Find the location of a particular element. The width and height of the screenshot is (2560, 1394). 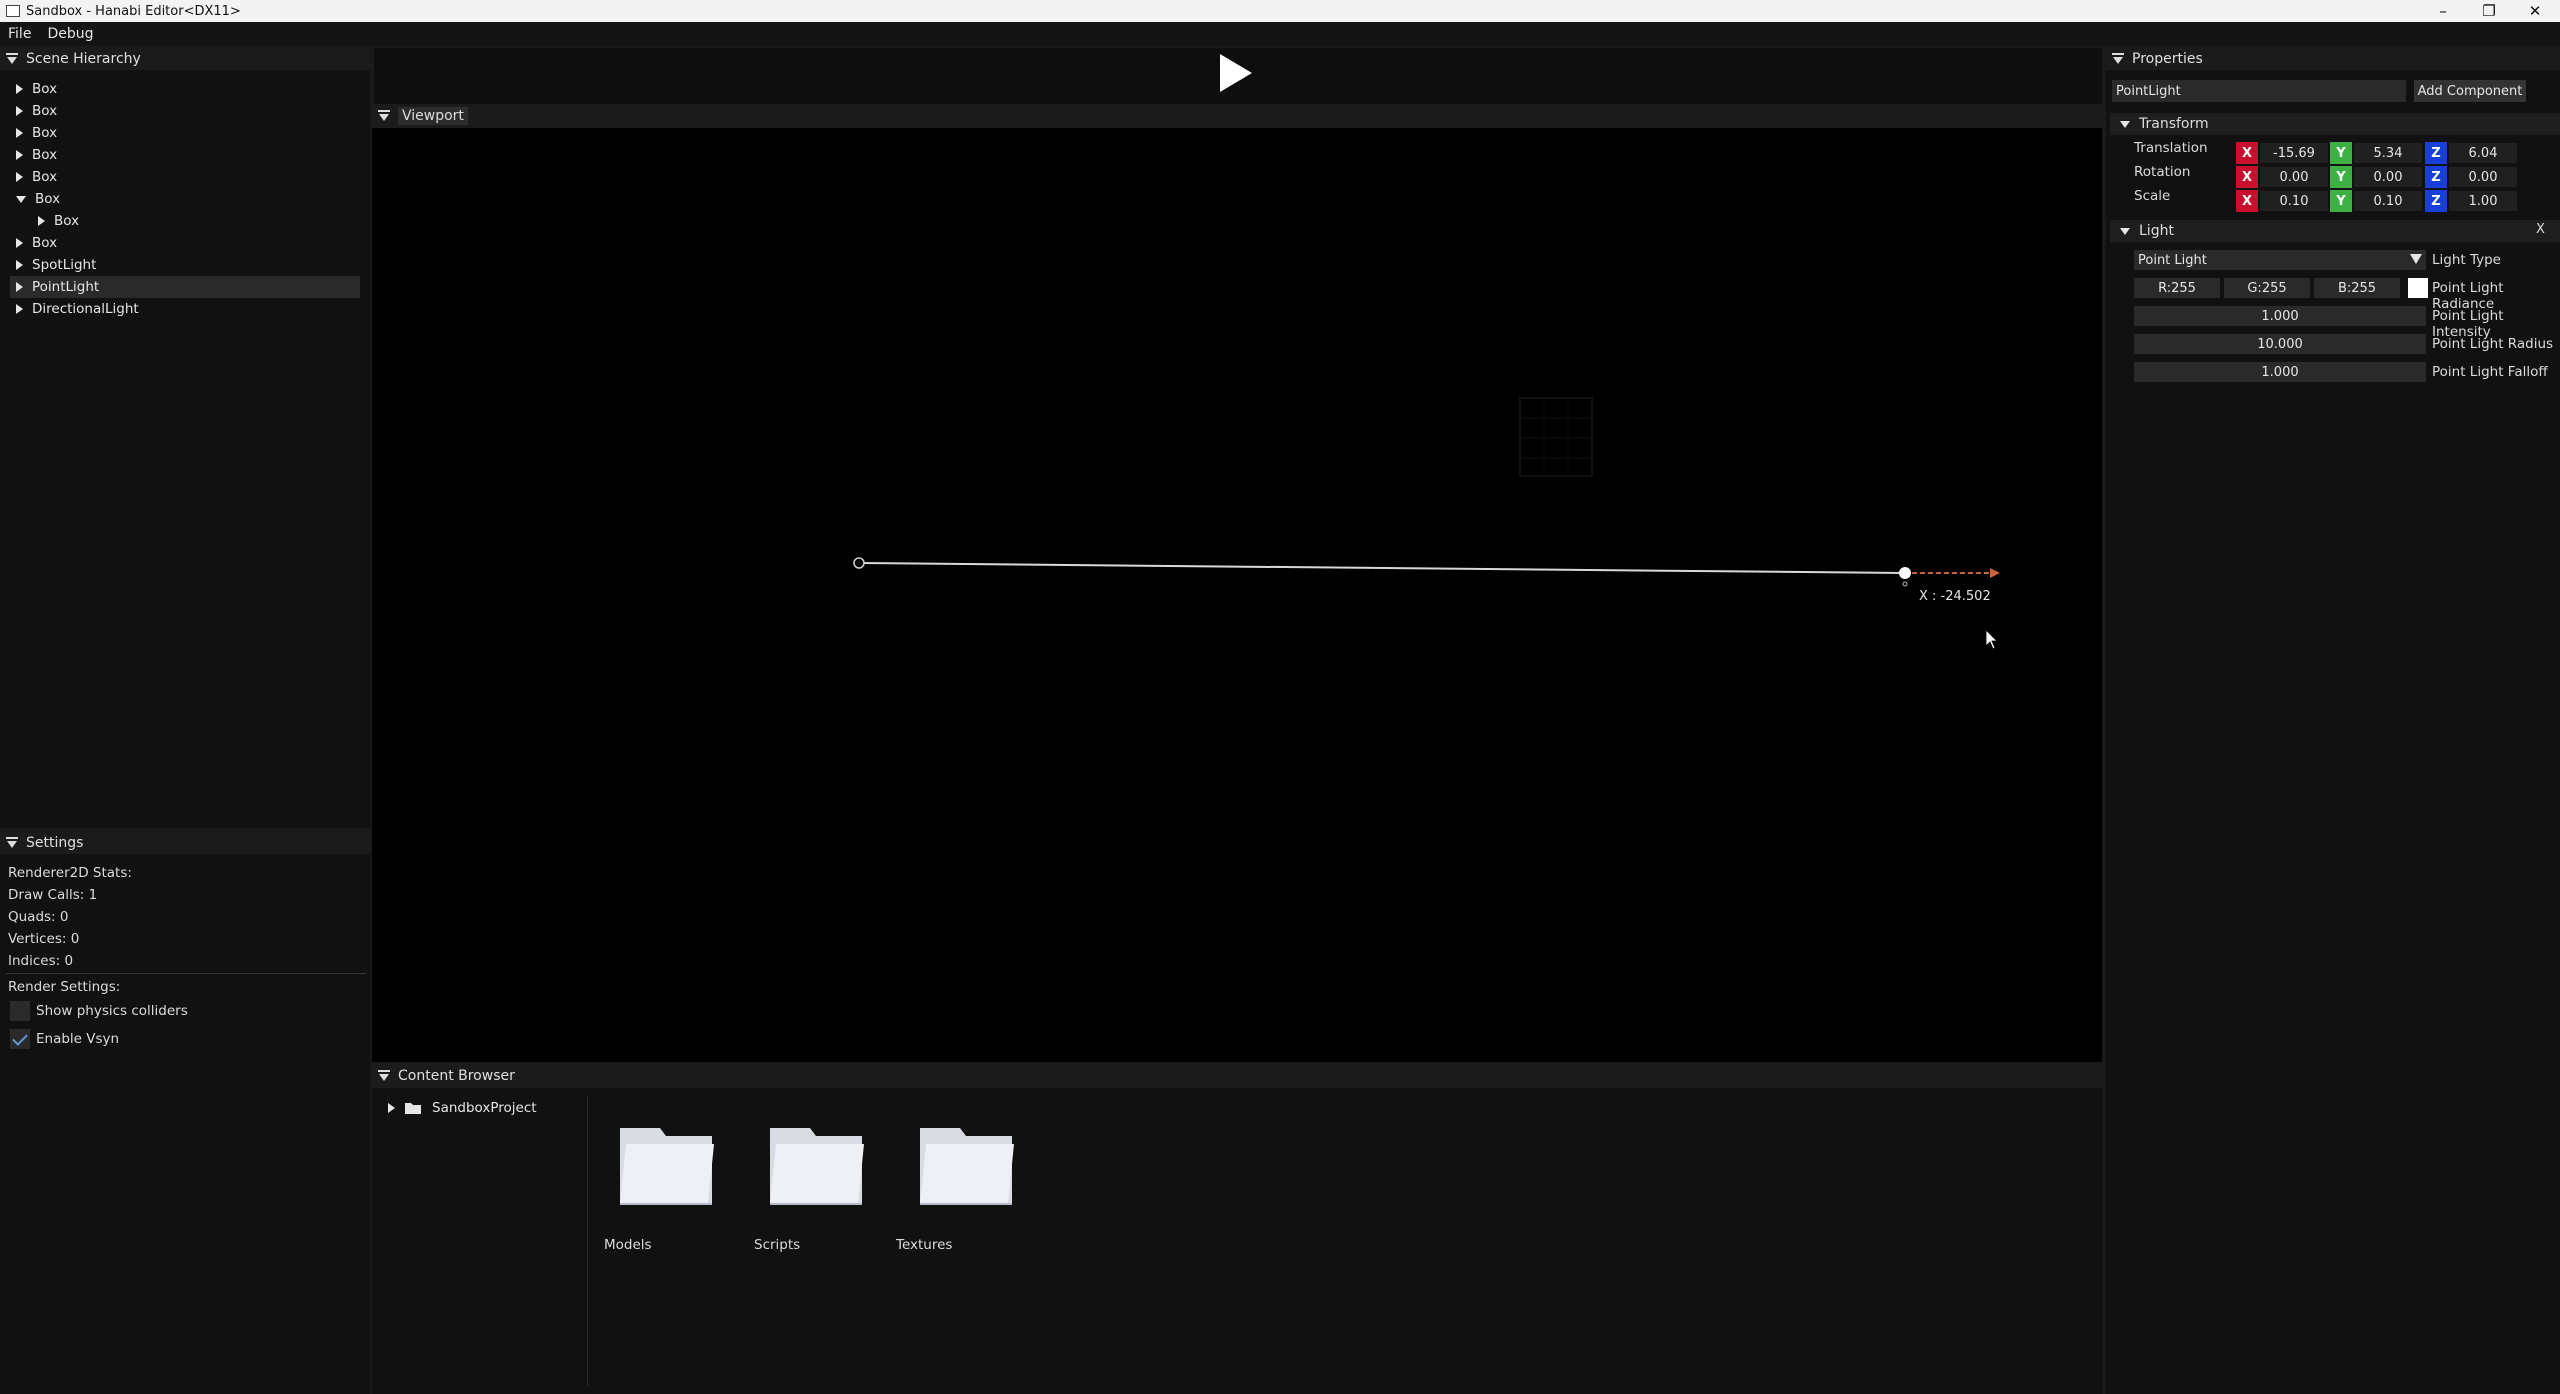

transform-x-field: 0.10 is located at coordinates (2294, 201).